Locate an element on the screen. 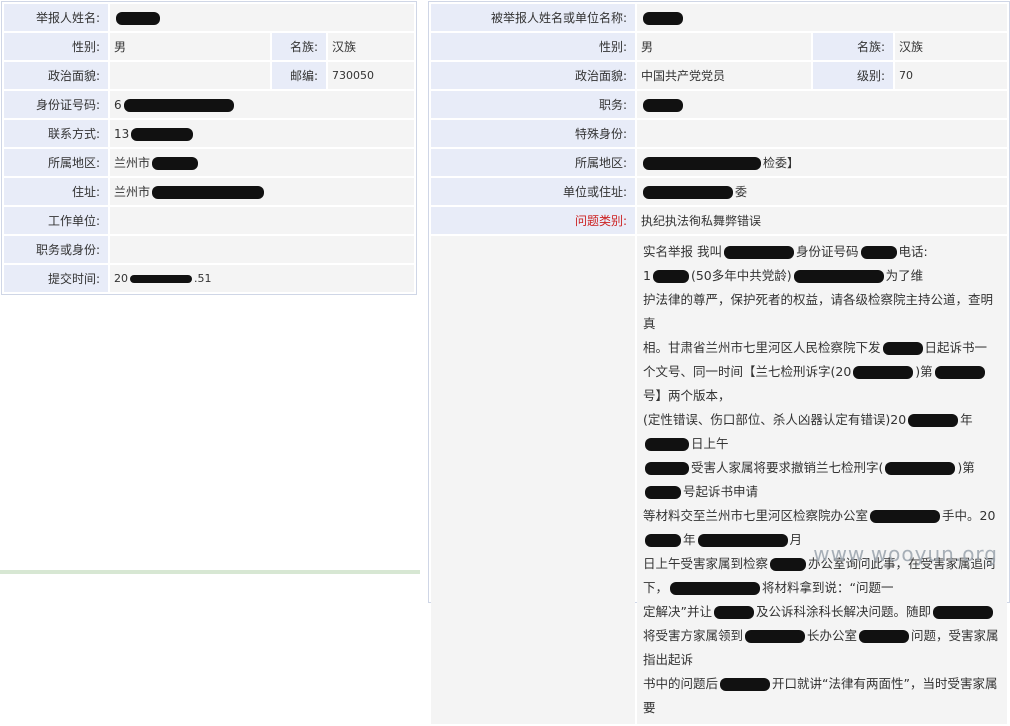  address-label: 住址: is located at coordinates (56, 191).